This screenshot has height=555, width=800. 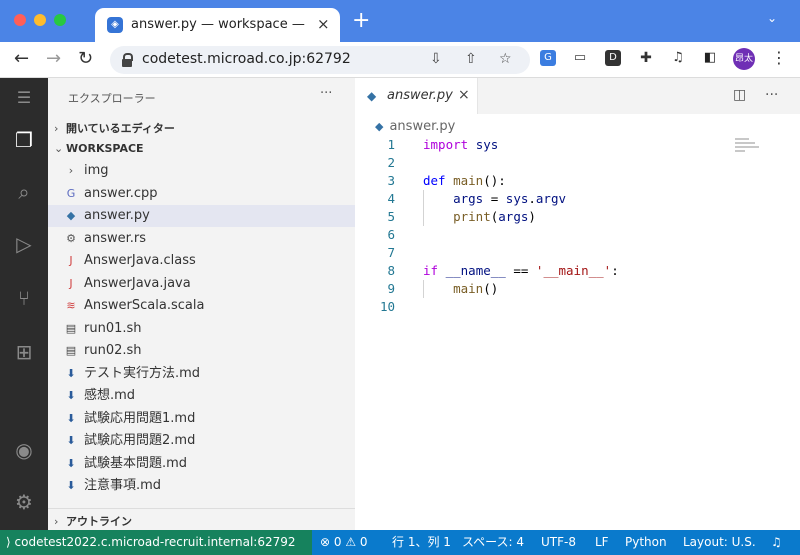 What do you see at coordinates (646, 58) in the screenshot?
I see `extensions-puzzle-icon: ✚` at bounding box center [646, 58].